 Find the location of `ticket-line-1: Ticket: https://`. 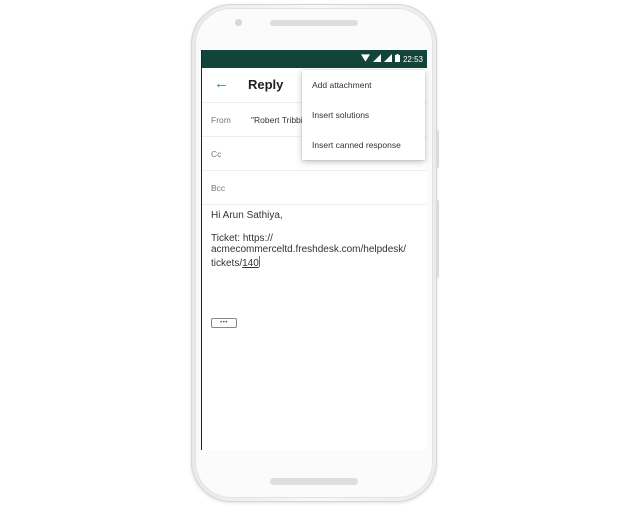

ticket-line-1: Ticket: https:// is located at coordinates (242, 238).